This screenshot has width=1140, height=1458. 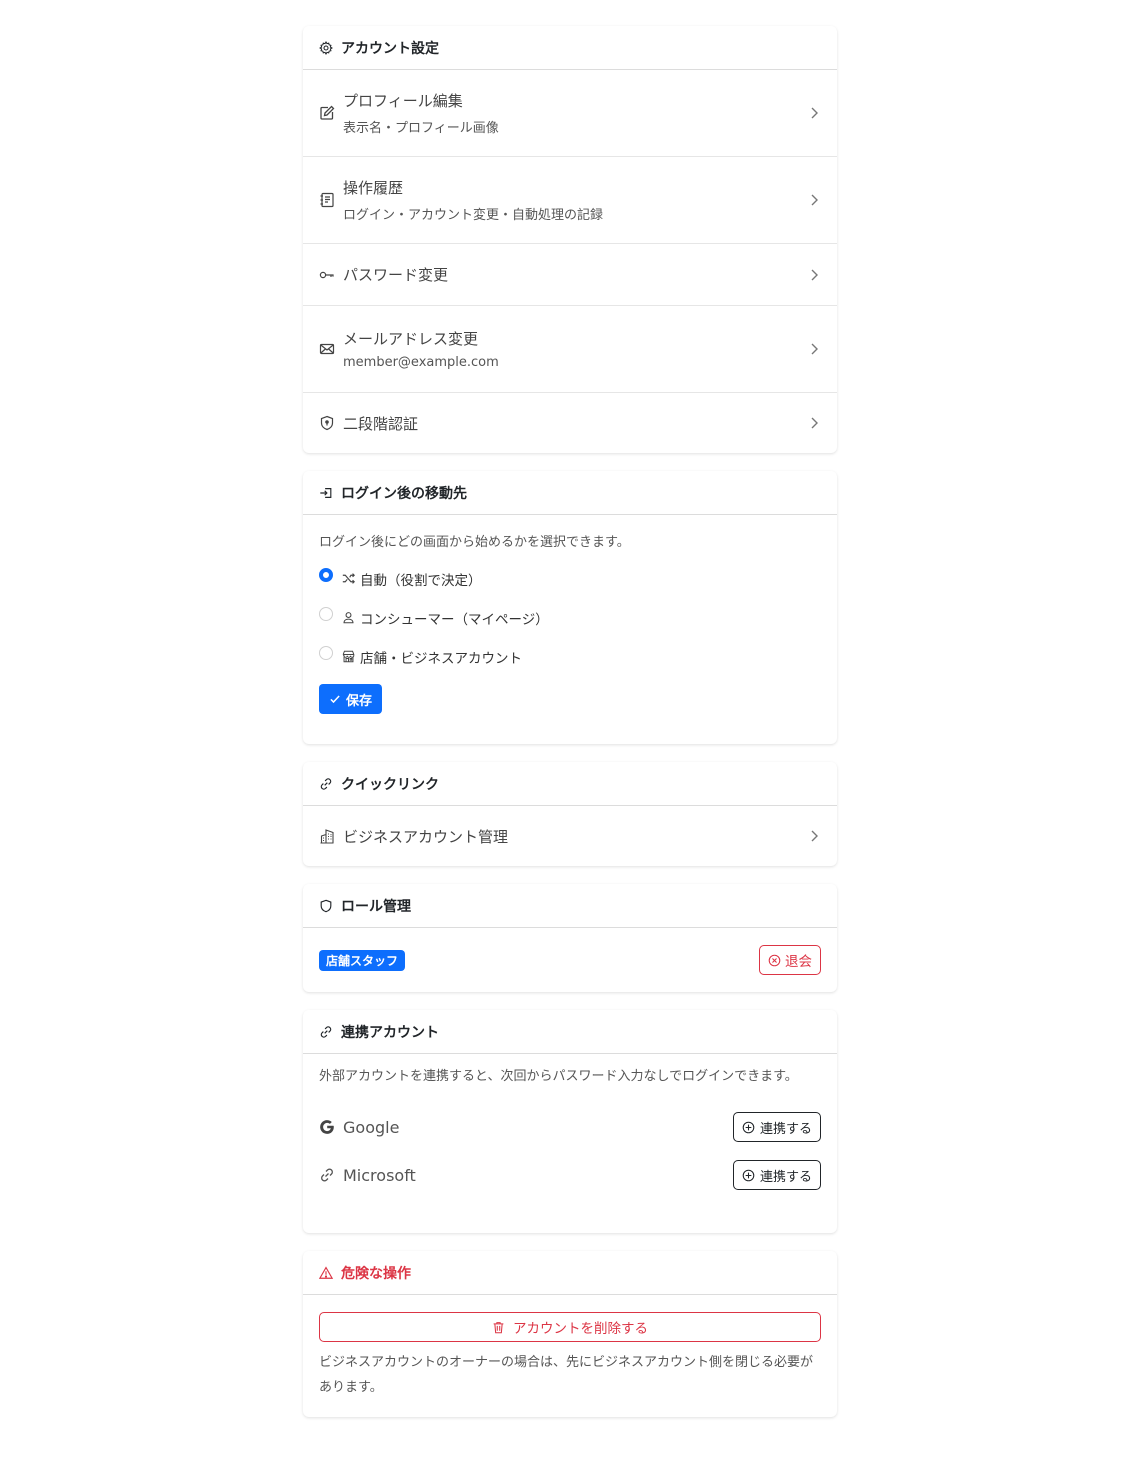 What do you see at coordinates (327, 423) in the screenshot?
I see `shield-lock-icon` at bounding box center [327, 423].